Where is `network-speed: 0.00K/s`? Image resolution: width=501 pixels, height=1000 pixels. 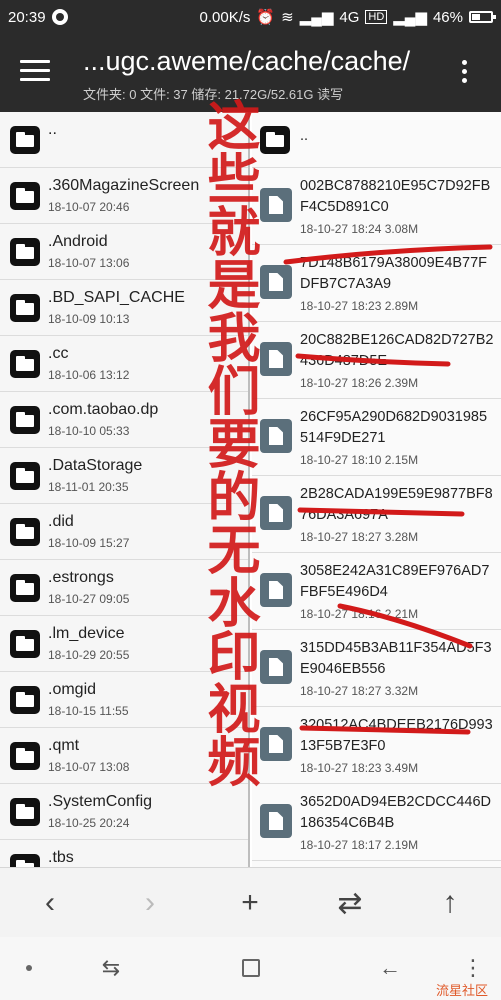 network-speed: 0.00K/s is located at coordinates (225, 17).